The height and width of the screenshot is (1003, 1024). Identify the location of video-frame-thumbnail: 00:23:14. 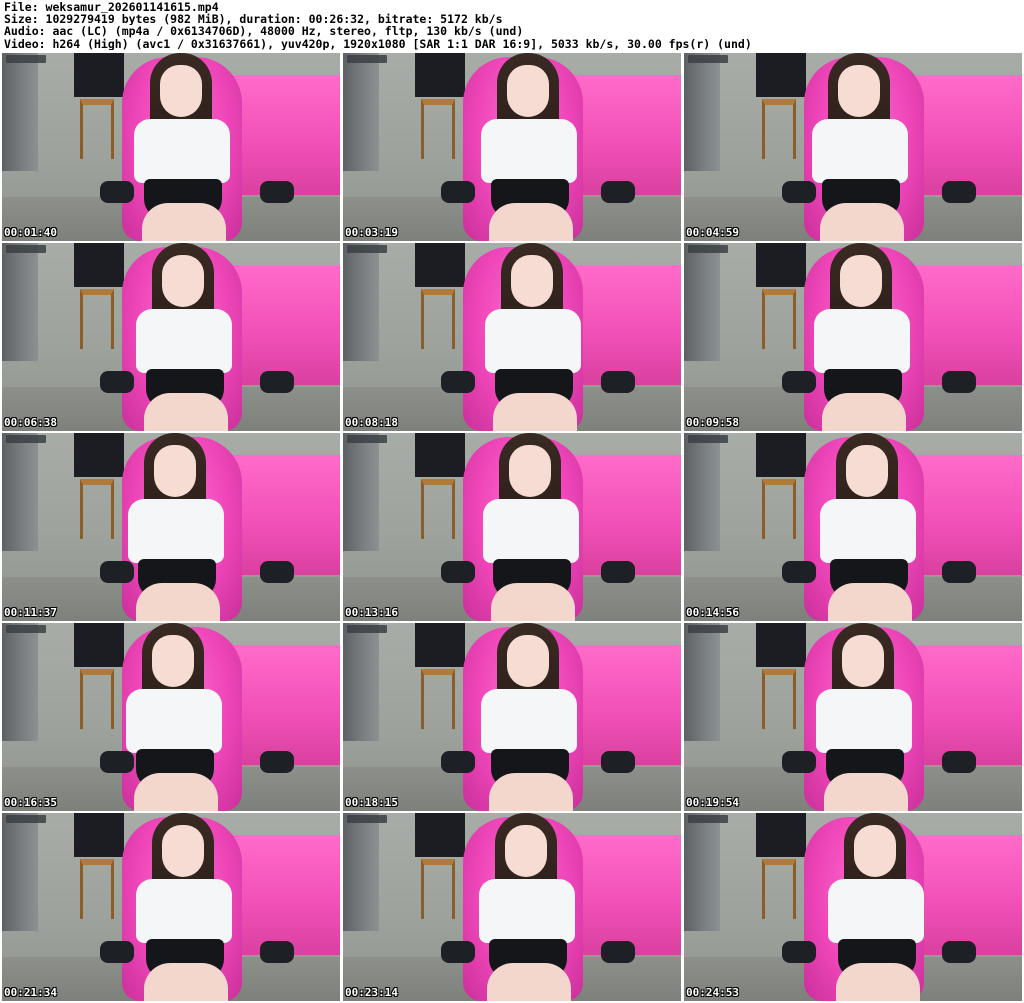
(512, 907).